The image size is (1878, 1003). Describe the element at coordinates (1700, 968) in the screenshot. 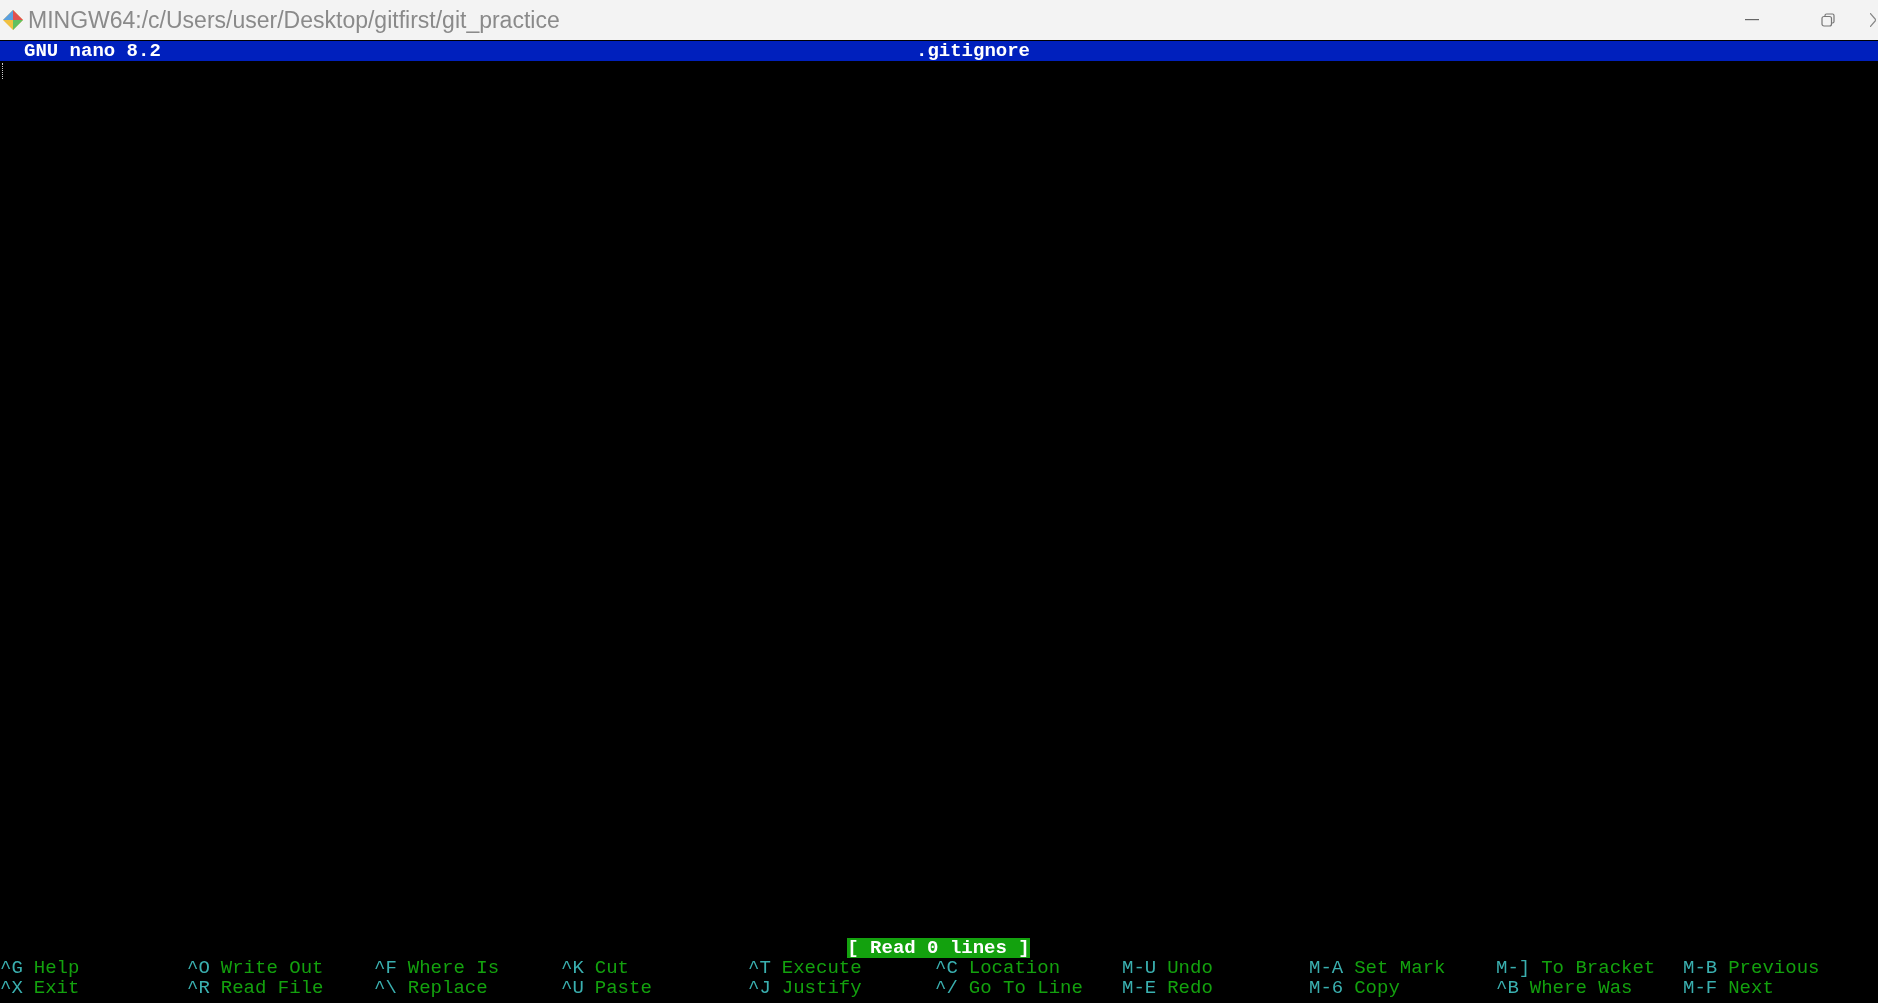

I see `shortcut-key: M-B` at that location.